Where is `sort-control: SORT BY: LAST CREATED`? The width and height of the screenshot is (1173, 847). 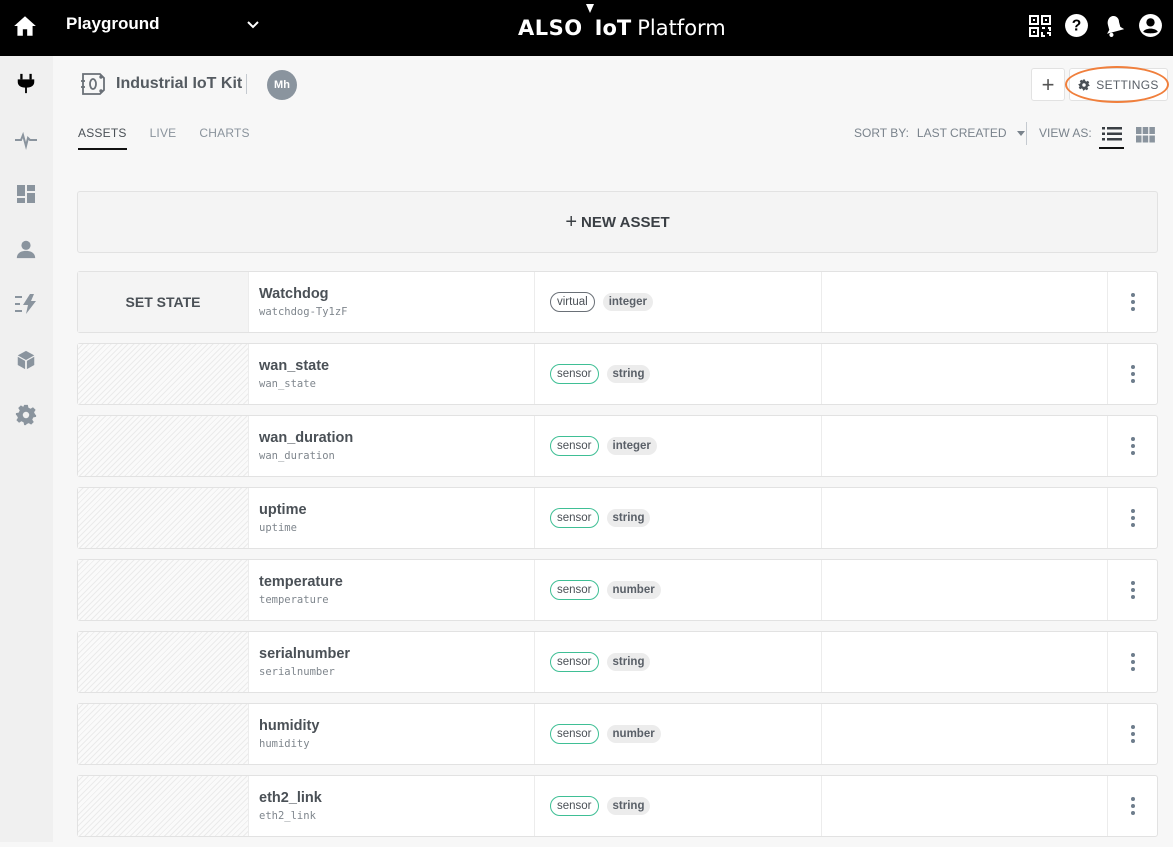
sort-control: SORT BY: LAST CREATED is located at coordinates (939, 133).